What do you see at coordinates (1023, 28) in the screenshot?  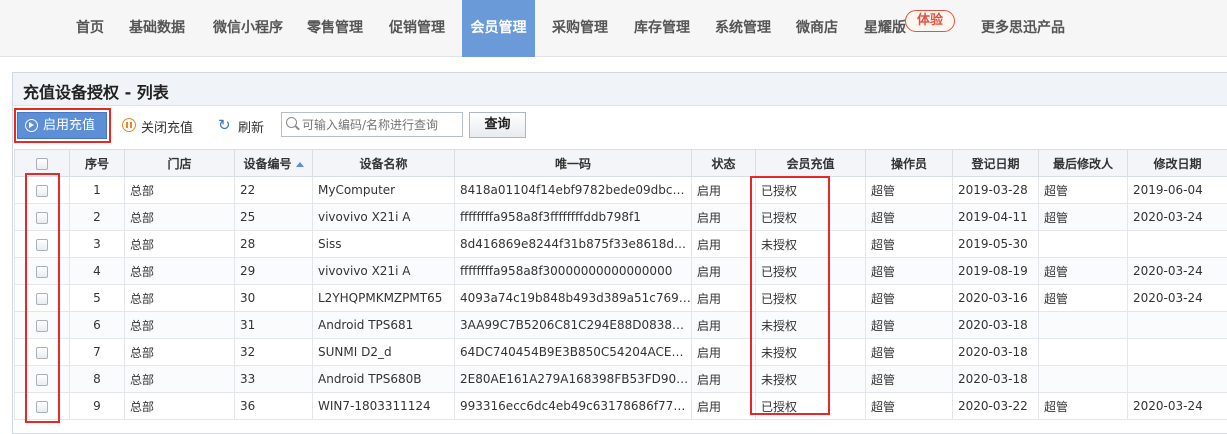 I see `nav-item-more-products: 更多思迅产品` at bounding box center [1023, 28].